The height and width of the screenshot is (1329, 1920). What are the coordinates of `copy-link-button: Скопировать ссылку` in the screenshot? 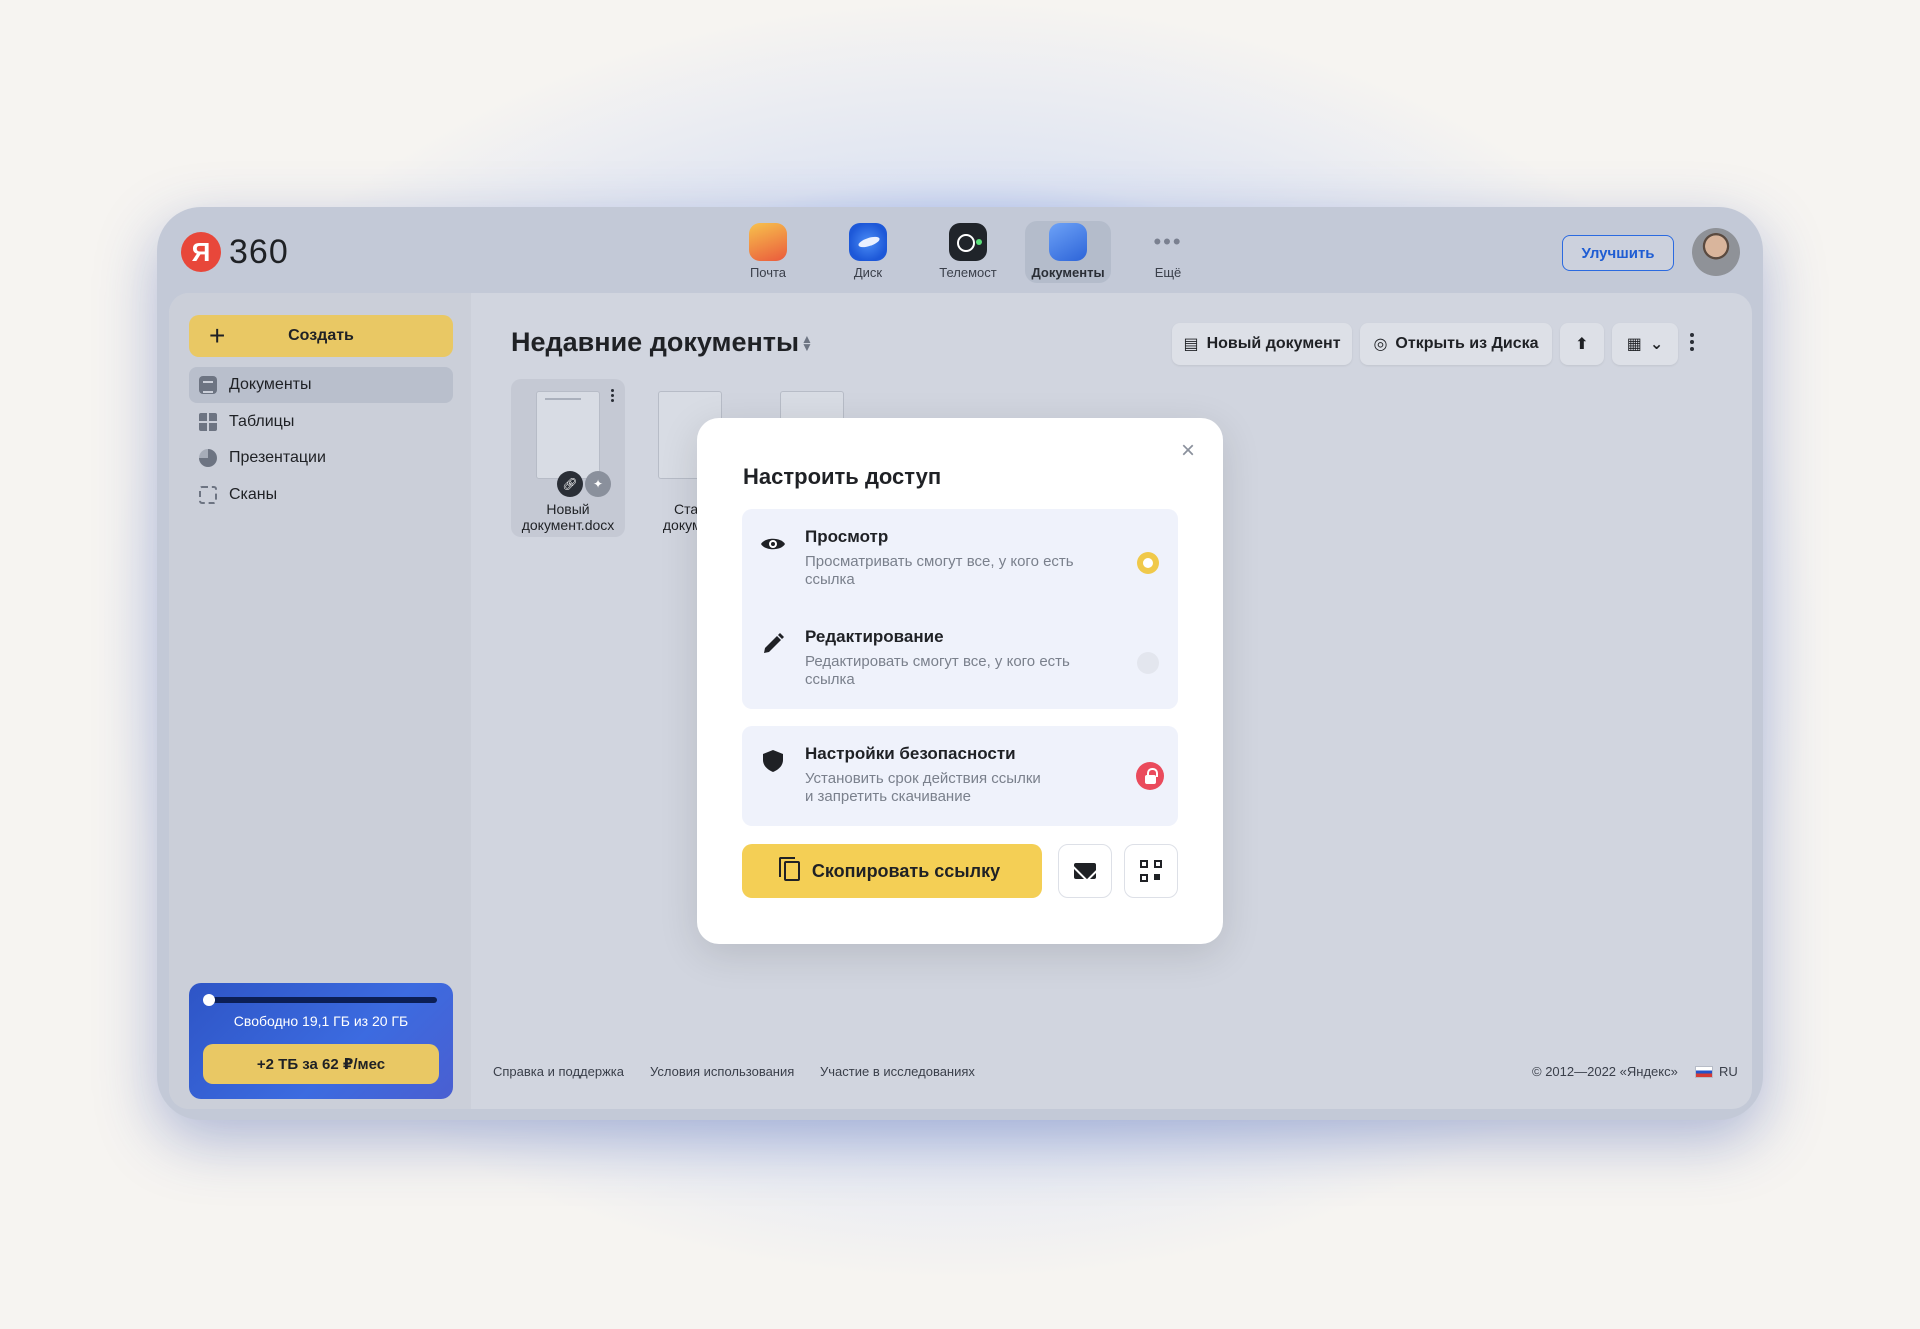 It's located at (892, 871).